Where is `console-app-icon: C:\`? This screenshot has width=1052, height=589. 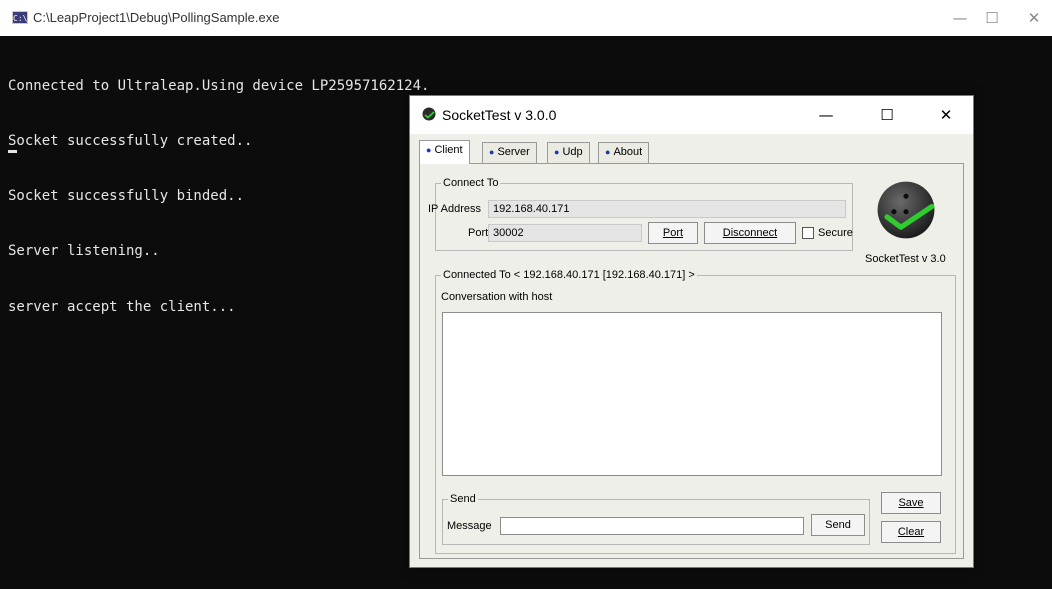
console-app-icon: C:\ is located at coordinates (20, 17).